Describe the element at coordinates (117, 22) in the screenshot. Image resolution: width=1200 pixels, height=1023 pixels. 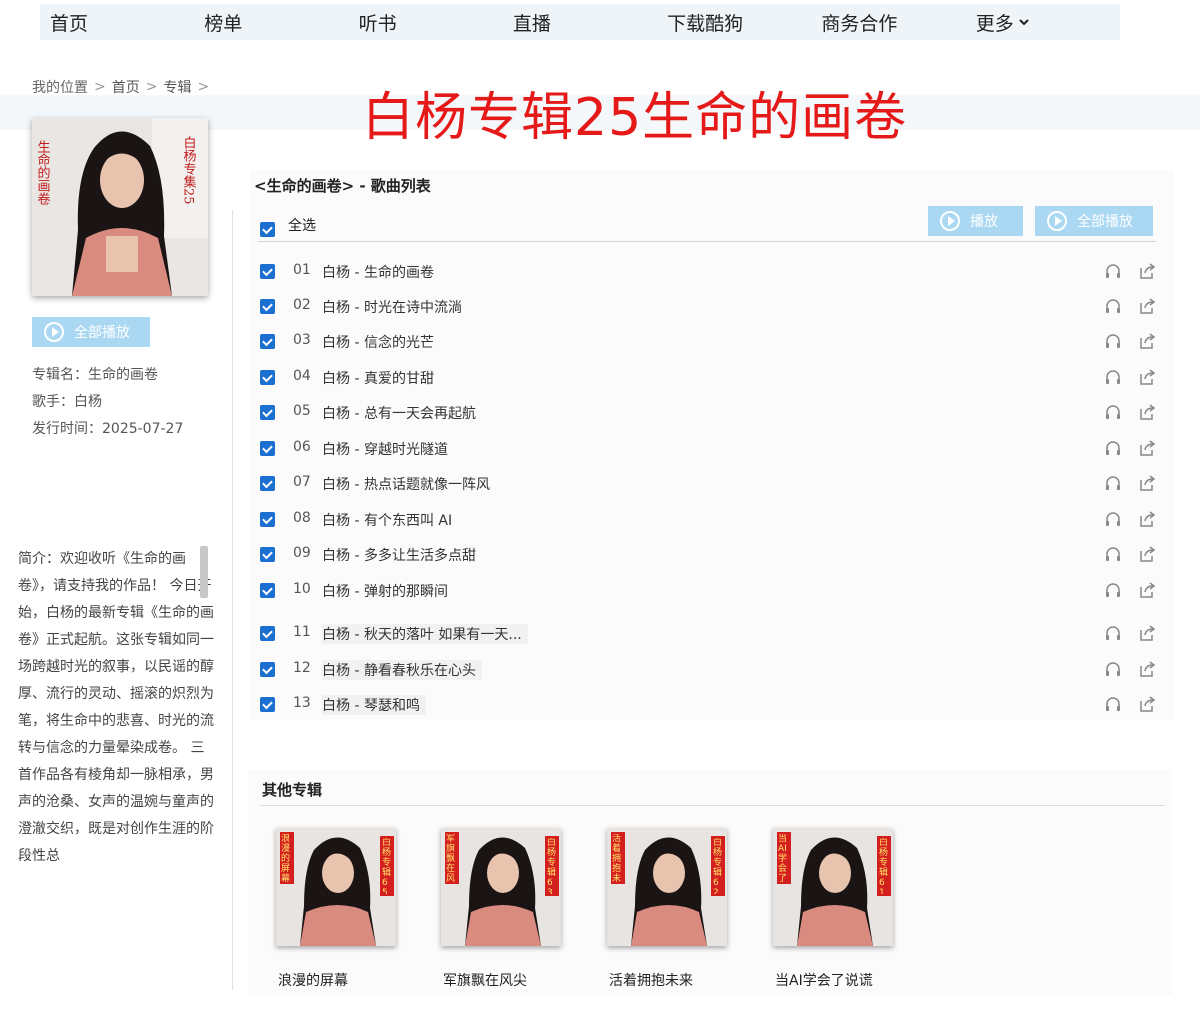
I see `nav-home: 首页` at that location.